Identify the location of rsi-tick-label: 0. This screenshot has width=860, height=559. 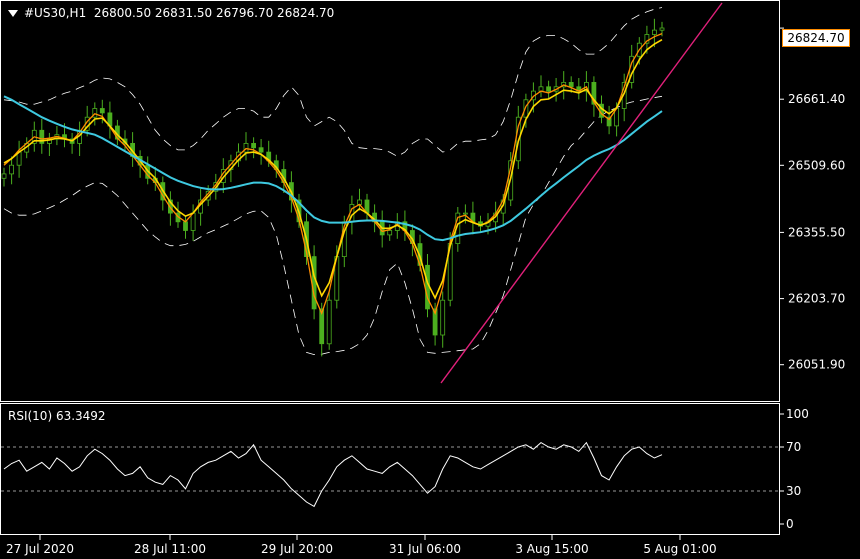
(790, 524).